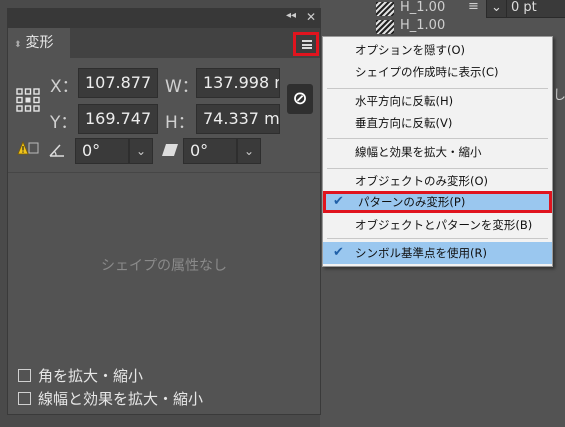  I want to click on menu-item-label: 水平方向に反転(H), so click(404, 101).